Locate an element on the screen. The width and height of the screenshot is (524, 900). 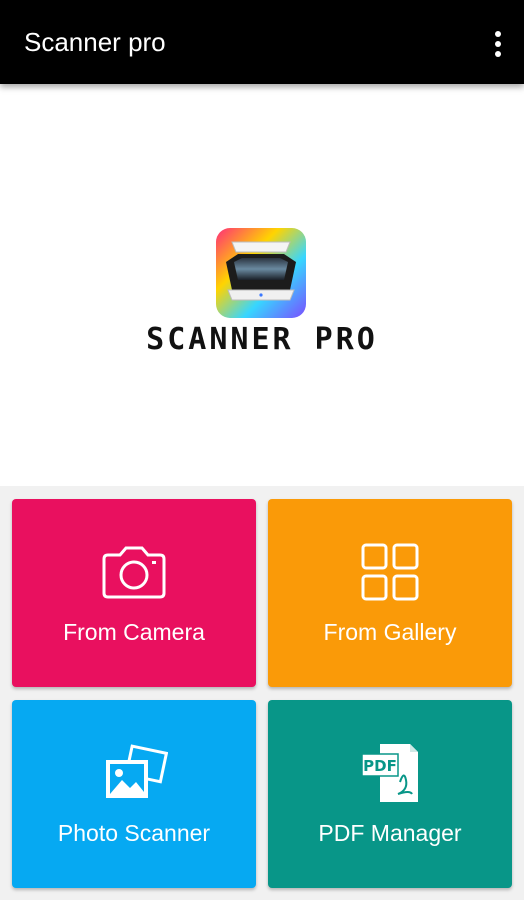
from-gallery-button: From Gallery is located at coordinates (390, 593).